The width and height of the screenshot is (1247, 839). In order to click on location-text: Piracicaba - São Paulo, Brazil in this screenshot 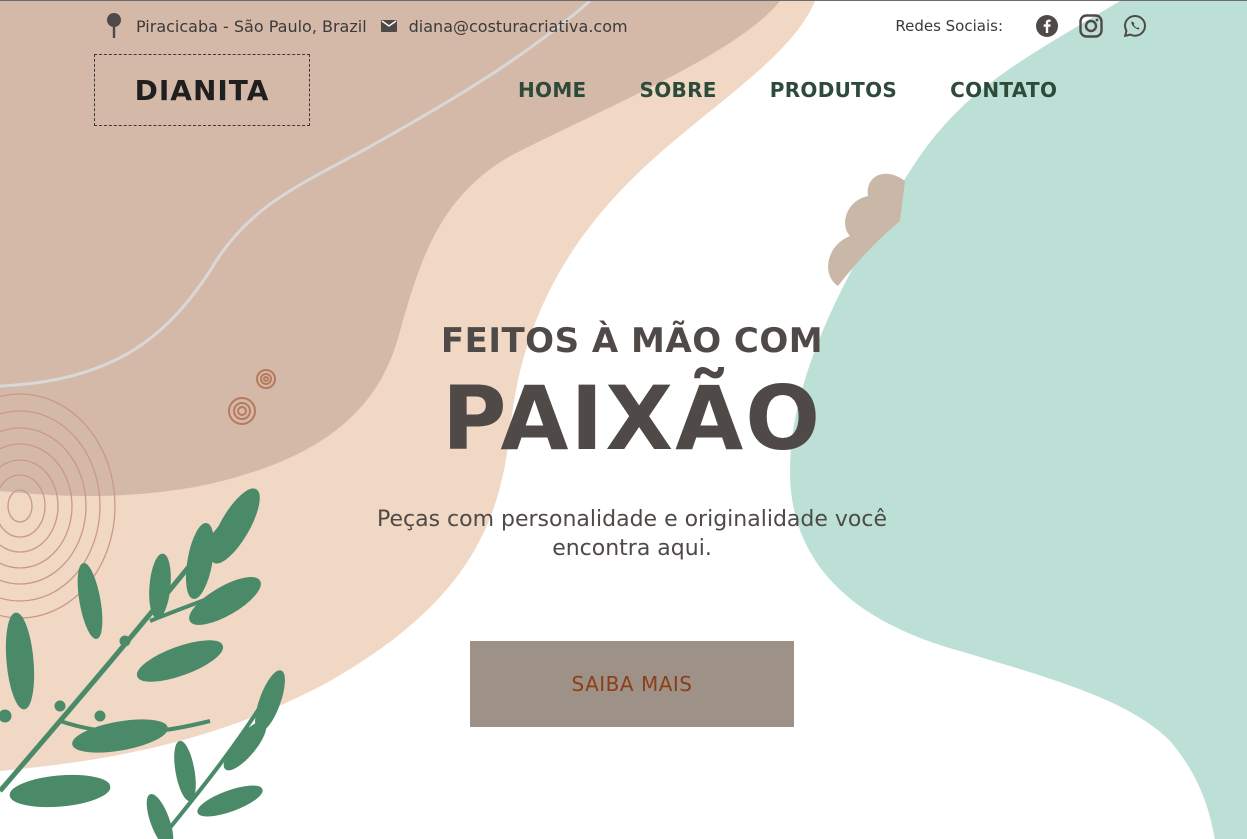, I will do `click(251, 26)`.